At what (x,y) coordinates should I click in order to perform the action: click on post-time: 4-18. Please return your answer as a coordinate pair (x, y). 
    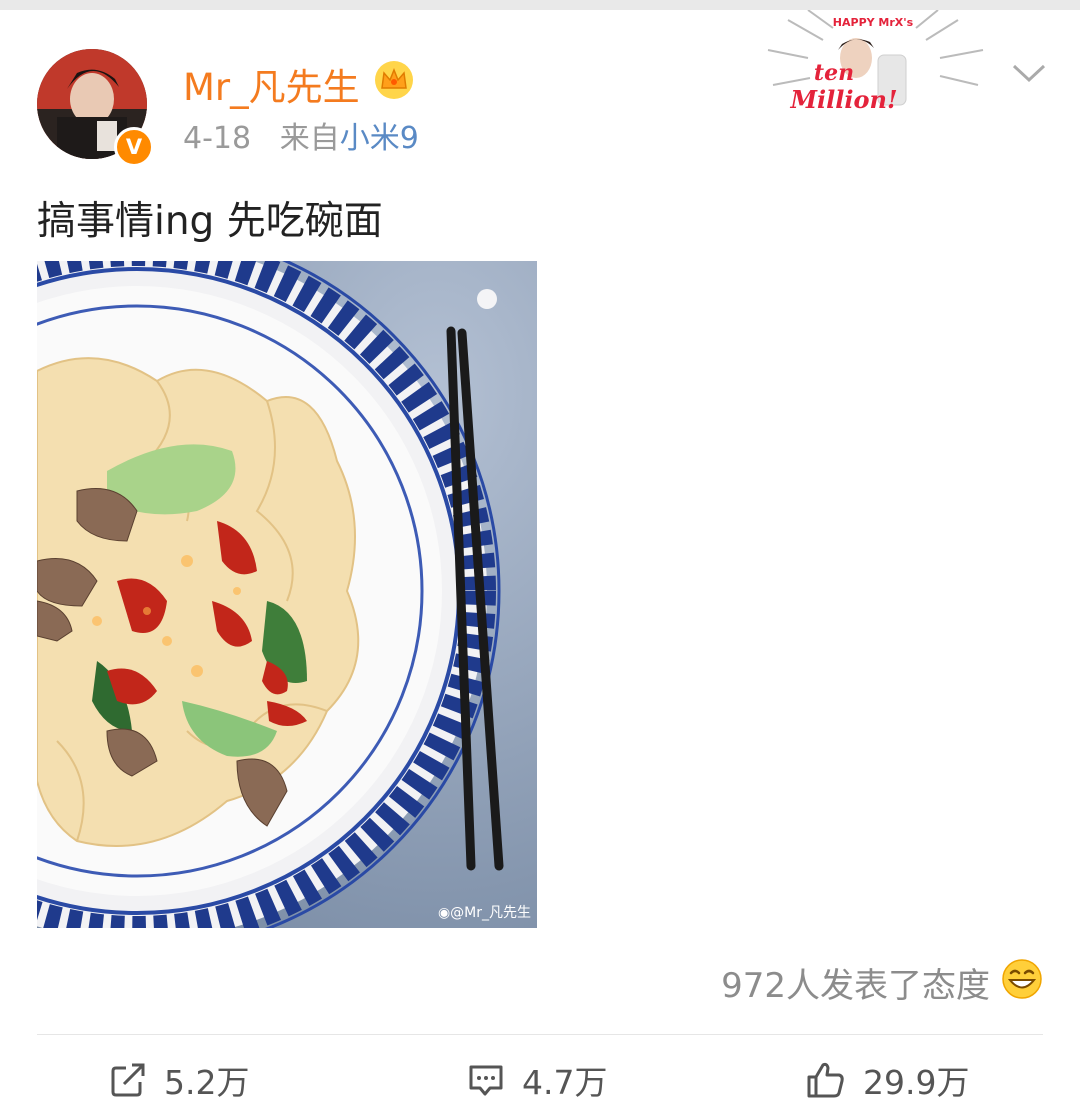
    Looking at the image, I should click on (217, 138).